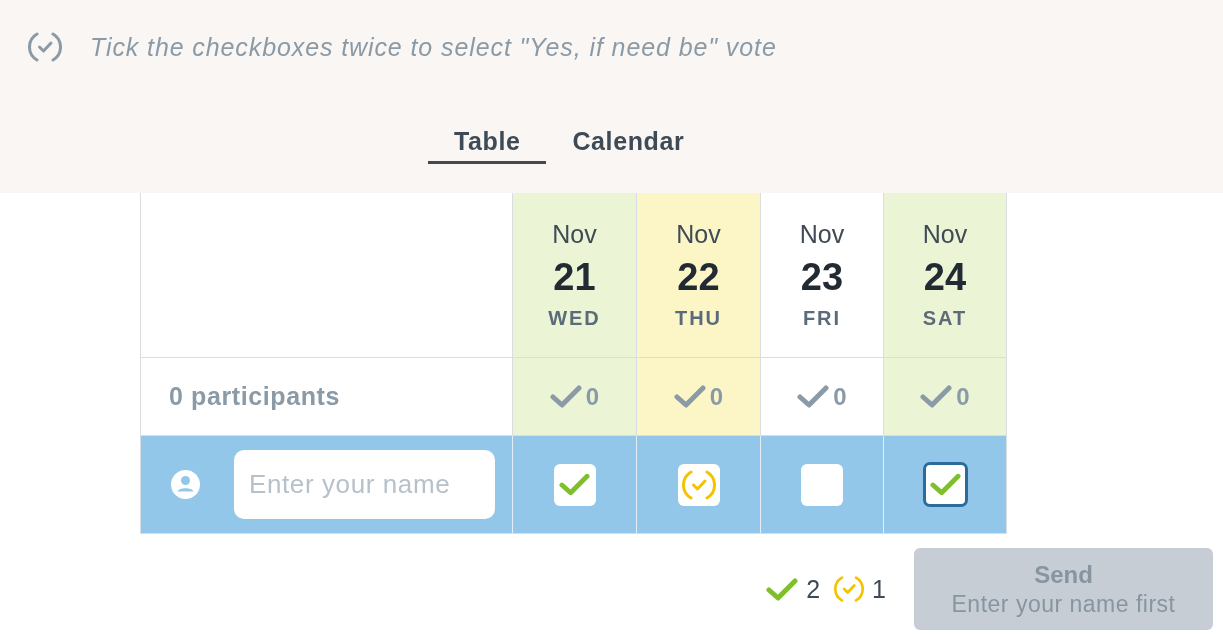 The image size is (1223, 638). What do you see at coordinates (698, 277) in the screenshot?
I see `day-number: 22` at bounding box center [698, 277].